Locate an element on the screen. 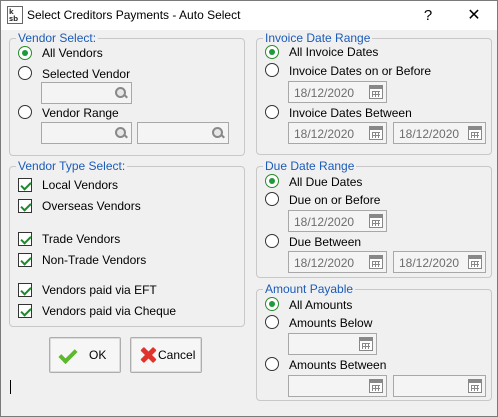  checkmark-icon is located at coordinates (67, 355).